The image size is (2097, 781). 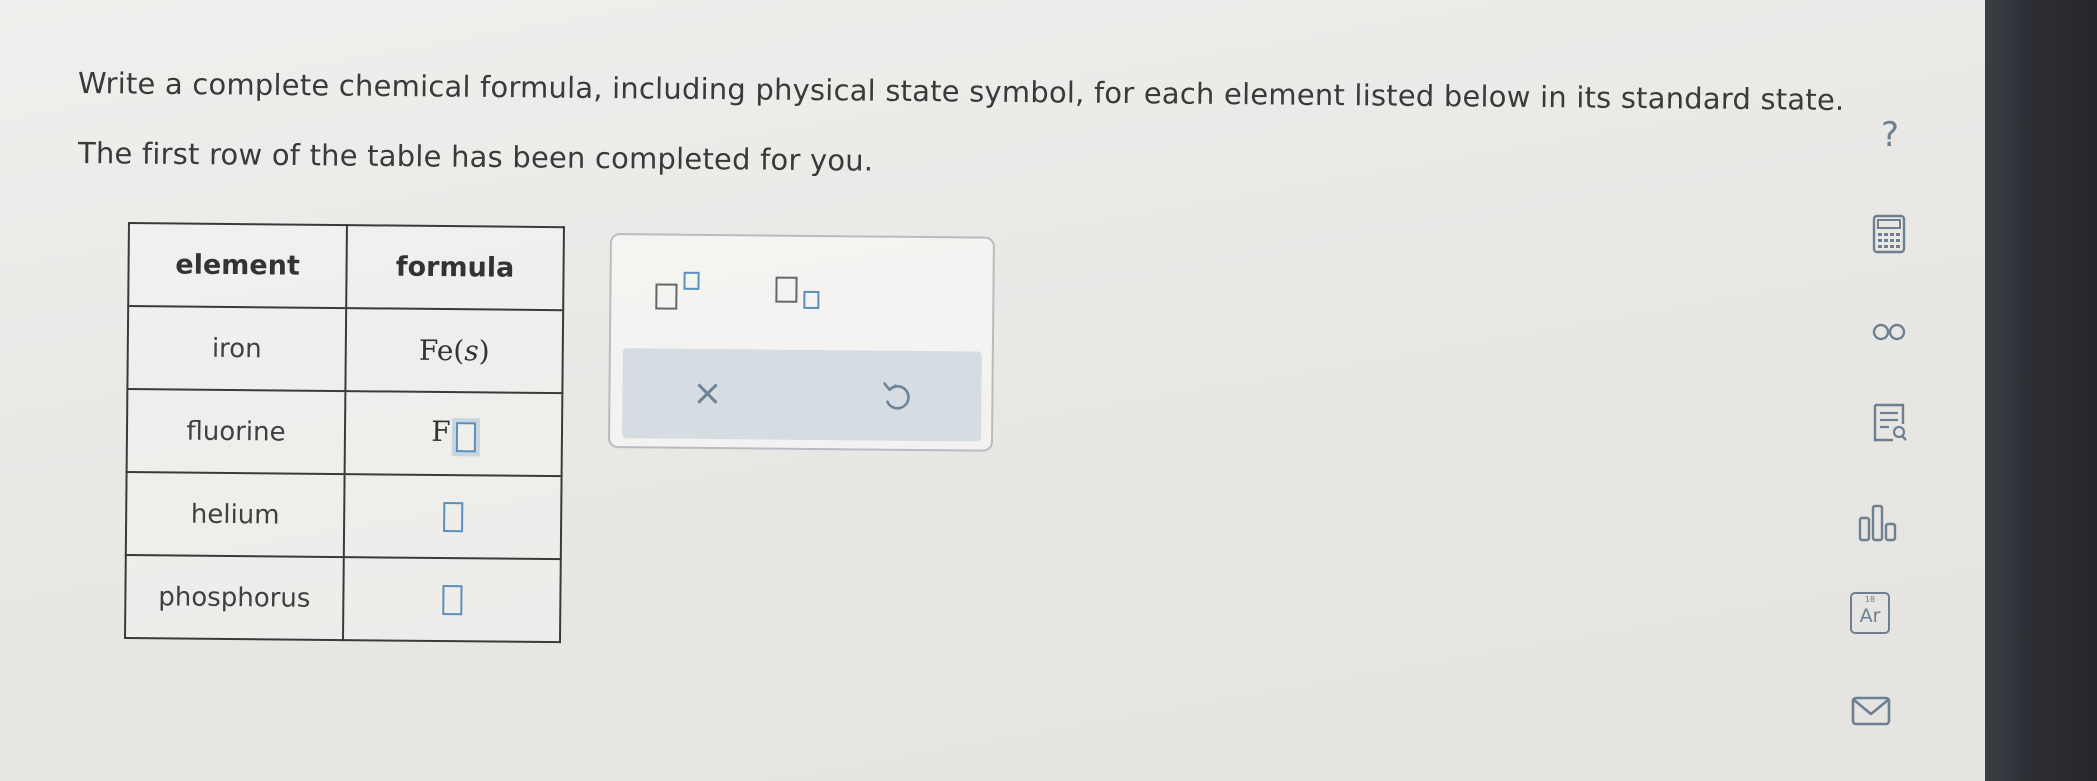 I want to click on formula-cell-fluorine: F, so click(x=453, y=434).